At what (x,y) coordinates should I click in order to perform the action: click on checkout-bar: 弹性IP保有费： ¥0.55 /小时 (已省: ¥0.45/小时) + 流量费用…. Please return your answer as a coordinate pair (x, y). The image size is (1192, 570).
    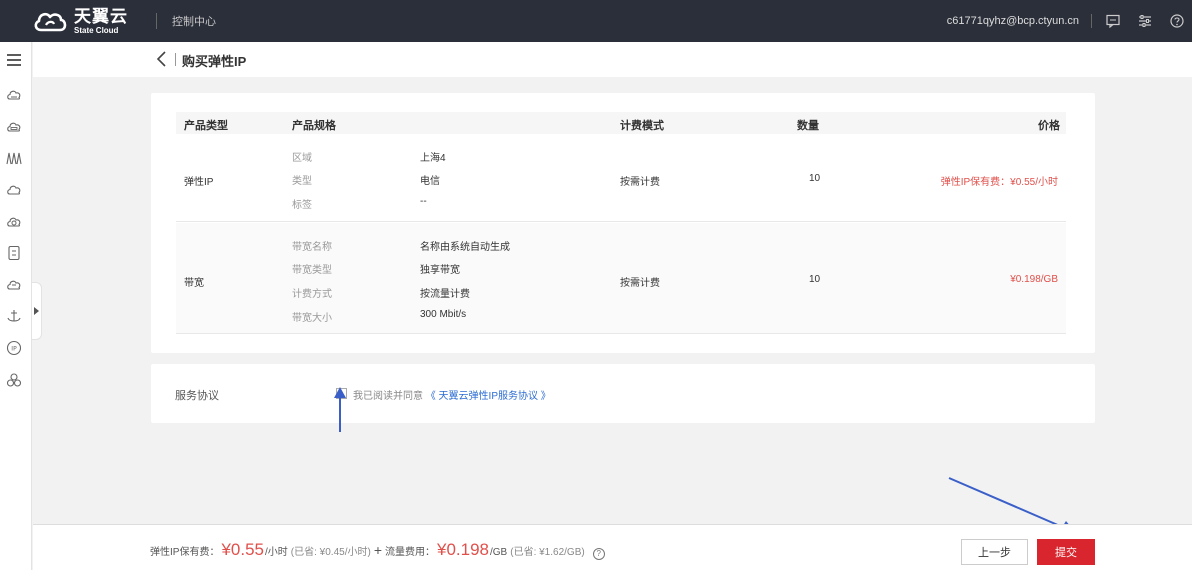
    Looking at the image, I should click on (612, 547).